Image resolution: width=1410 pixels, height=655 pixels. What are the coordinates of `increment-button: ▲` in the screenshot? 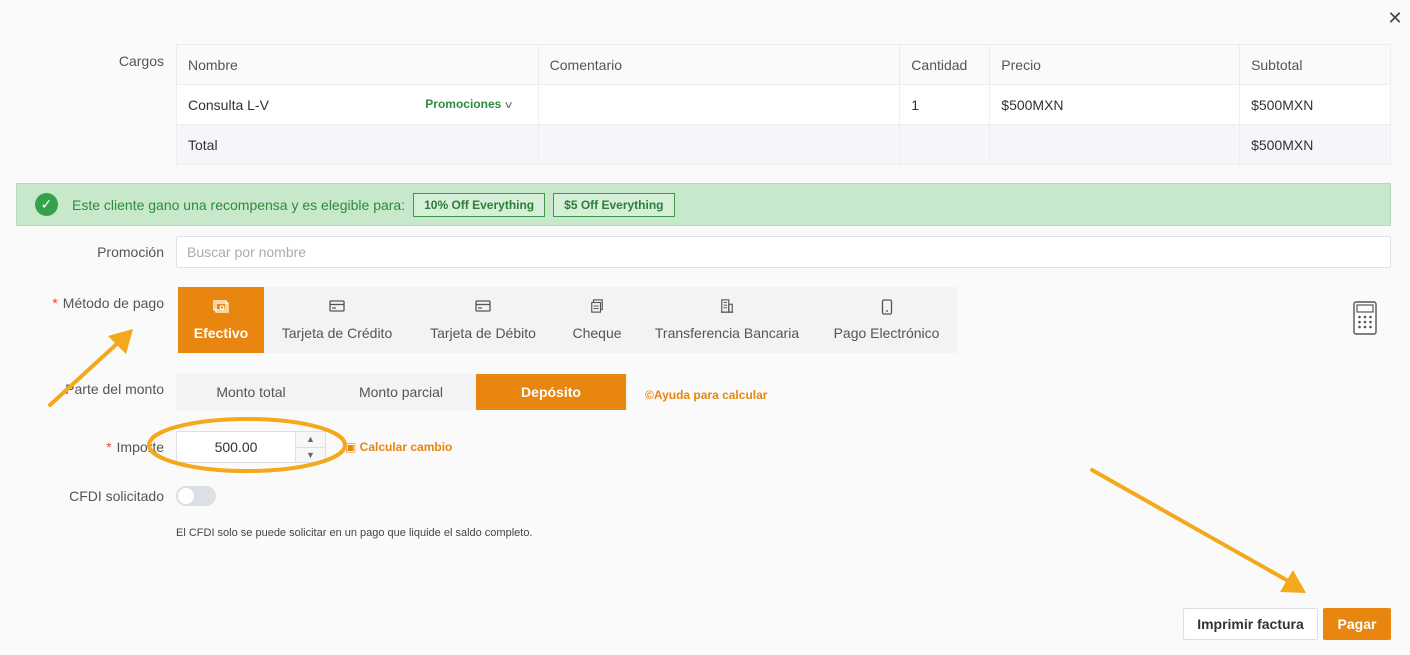 It's located at (310, 439).